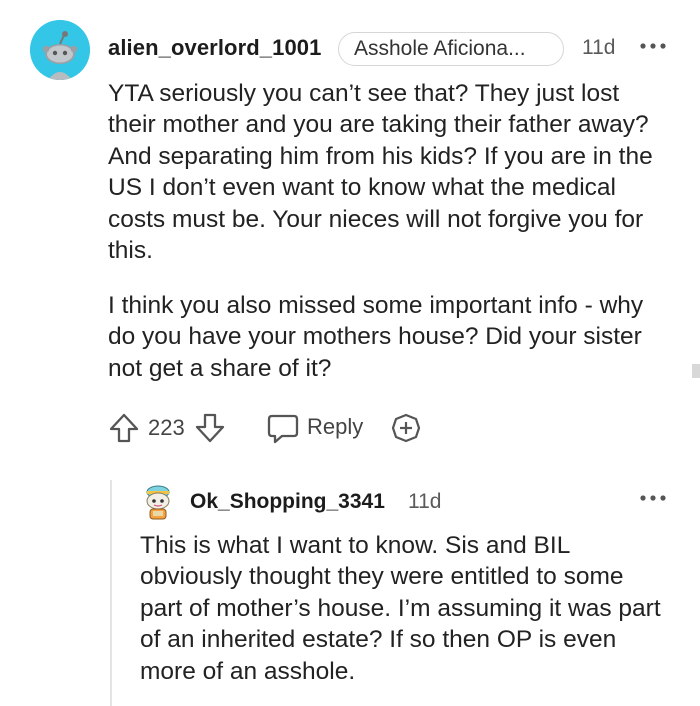  I want to click on upvote-arrow-icon, so click(124, 428).